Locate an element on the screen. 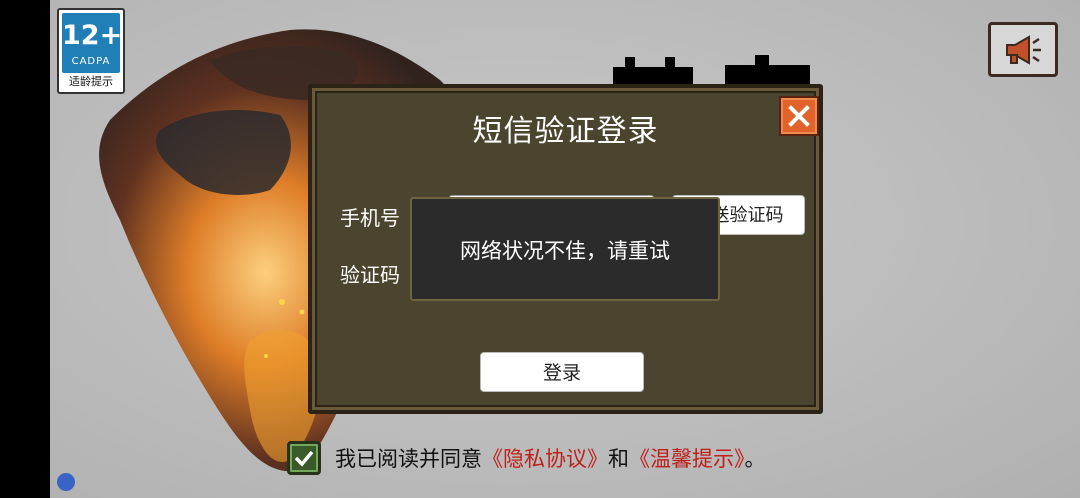 The image size is (1080, 498). close-button is located at coordinates (799, 116).